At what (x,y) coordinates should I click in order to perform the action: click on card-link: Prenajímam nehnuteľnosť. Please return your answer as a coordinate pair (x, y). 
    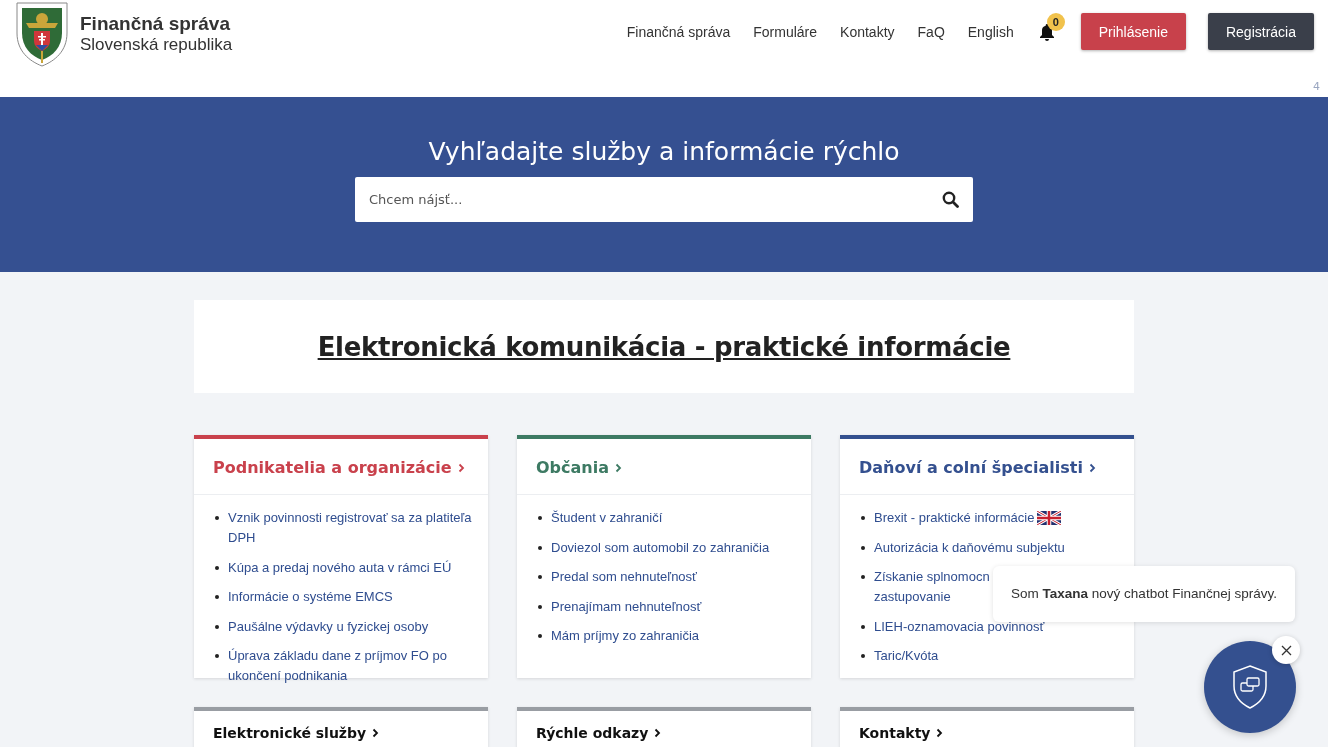
    Looking at the image, I should click on (626, 606).